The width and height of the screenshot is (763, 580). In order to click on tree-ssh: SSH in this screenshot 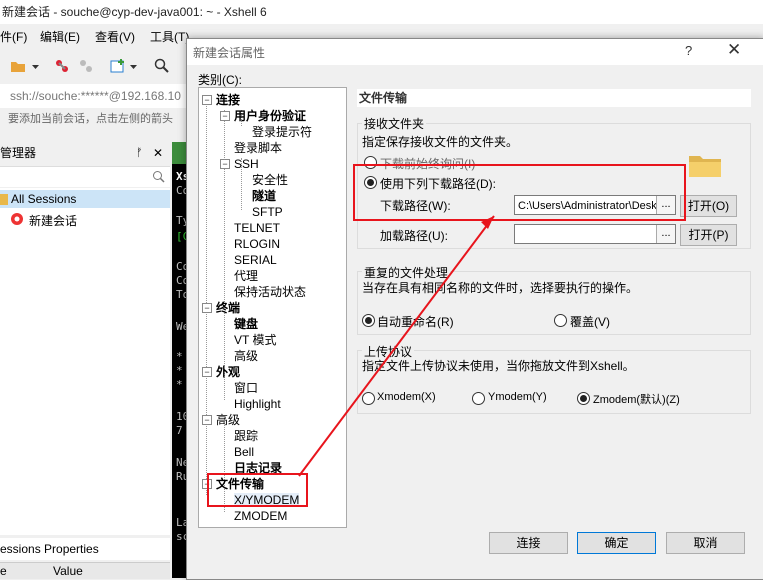, I will do `click(246, 164)`.